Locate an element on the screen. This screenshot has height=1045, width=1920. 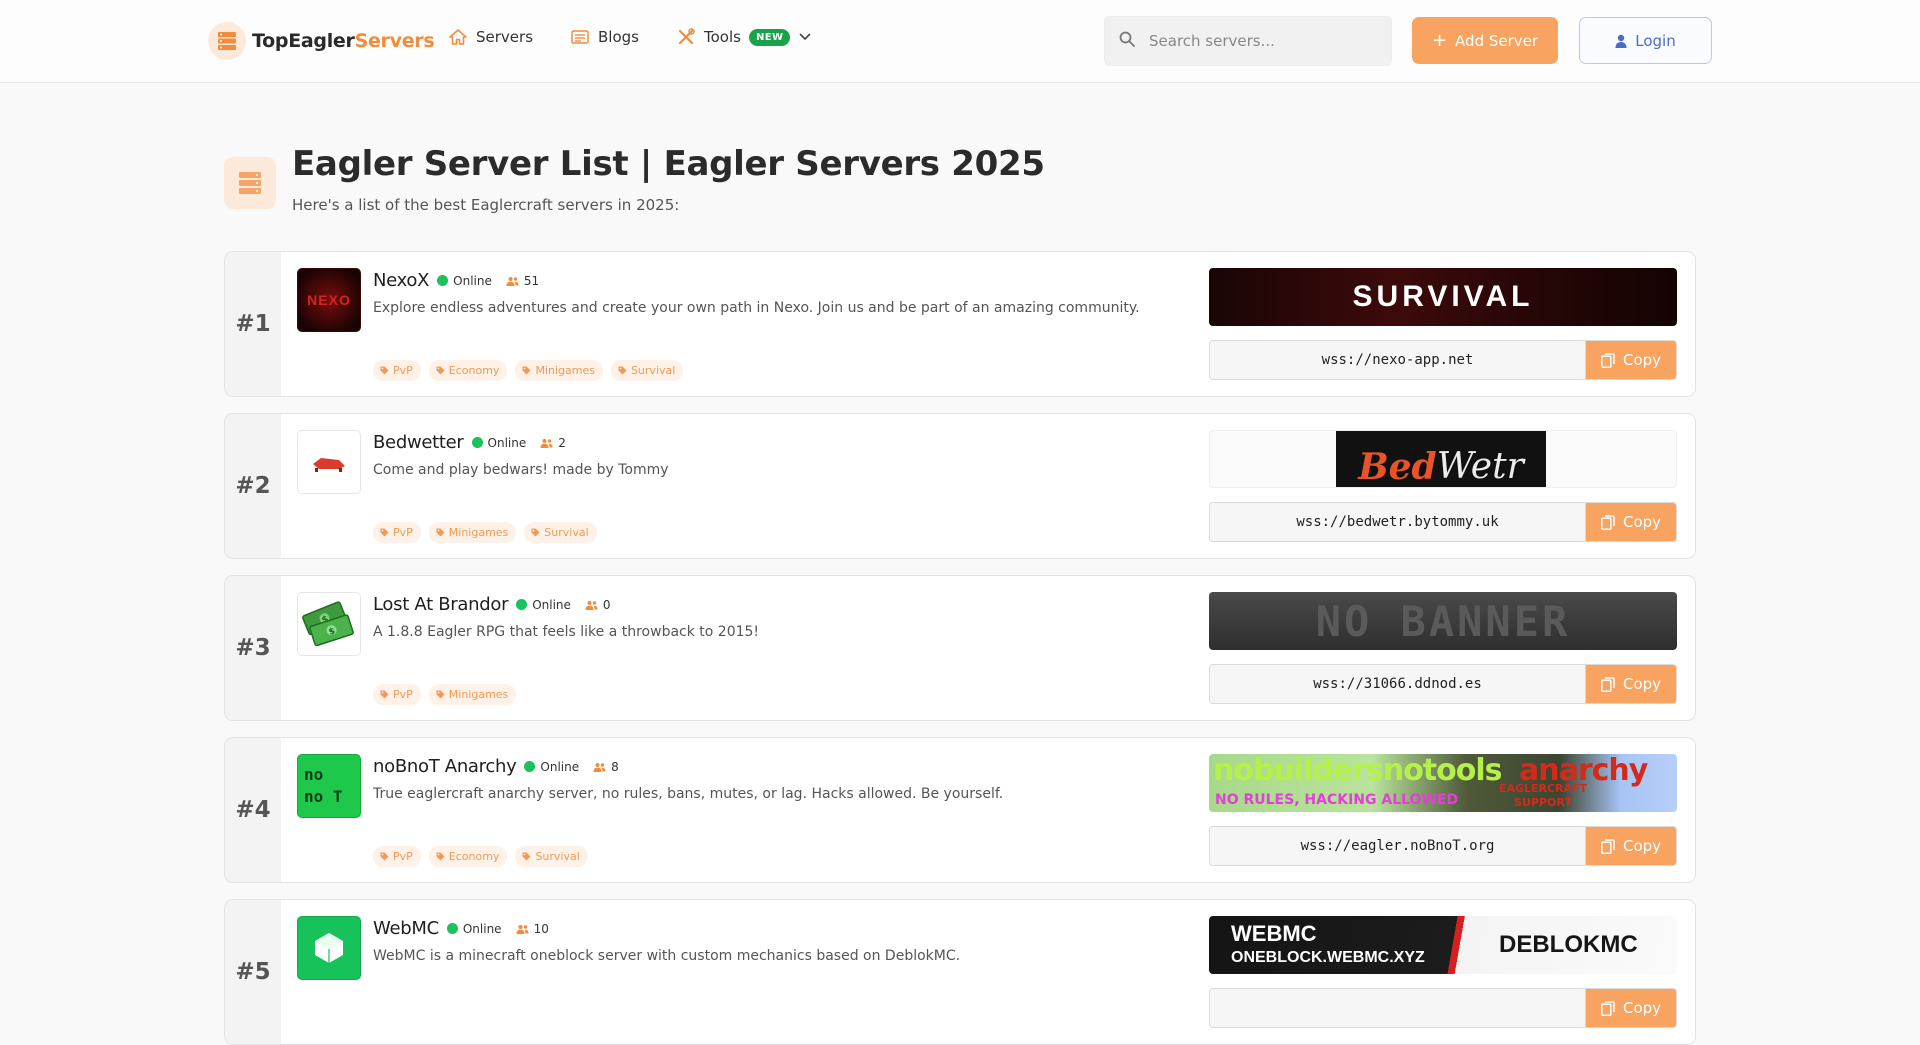
server-tags: PvP Minigames Survival is located at coordinates (489, 532).